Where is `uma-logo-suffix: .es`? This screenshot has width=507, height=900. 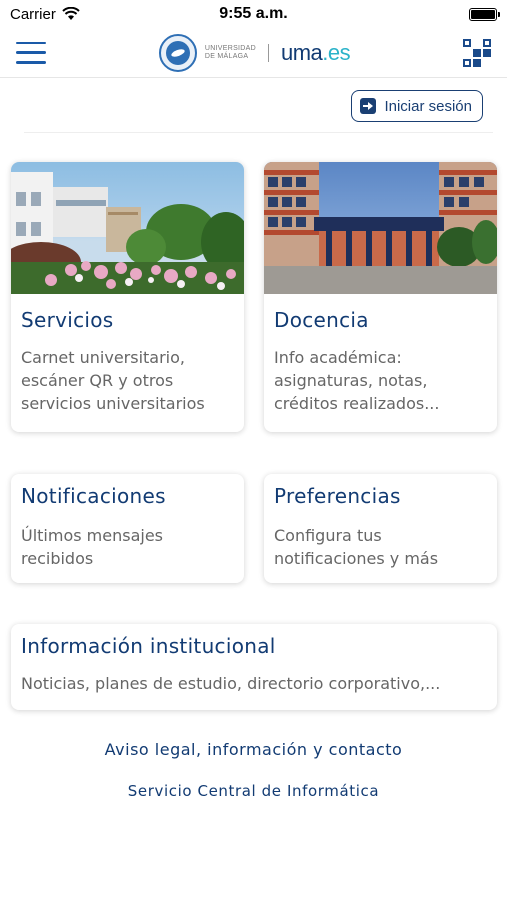
uma-logo-suffix: .es is located at coordinates (336, 52).